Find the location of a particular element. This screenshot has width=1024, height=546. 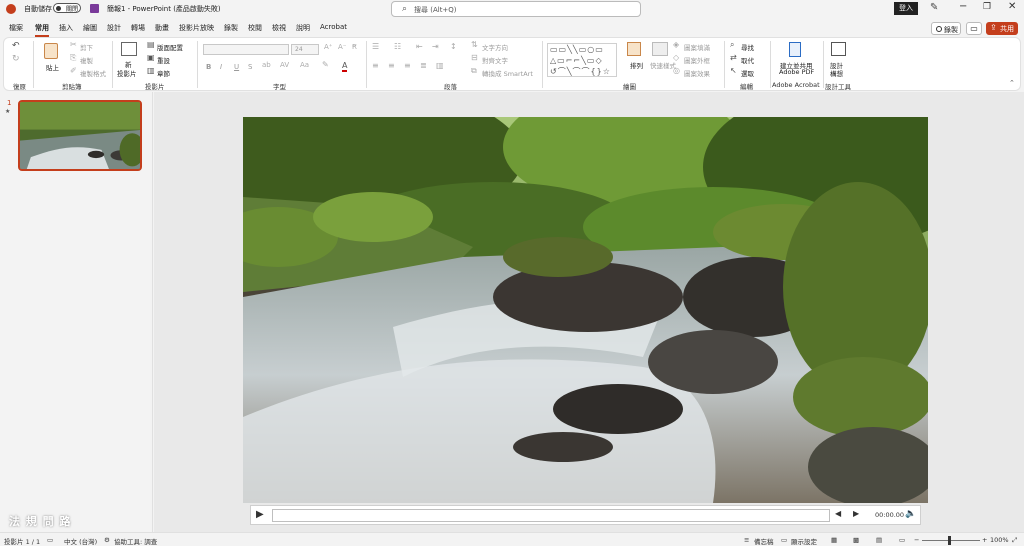

increase-indent-icon: ⇥ is located at coordinates (435, 47).